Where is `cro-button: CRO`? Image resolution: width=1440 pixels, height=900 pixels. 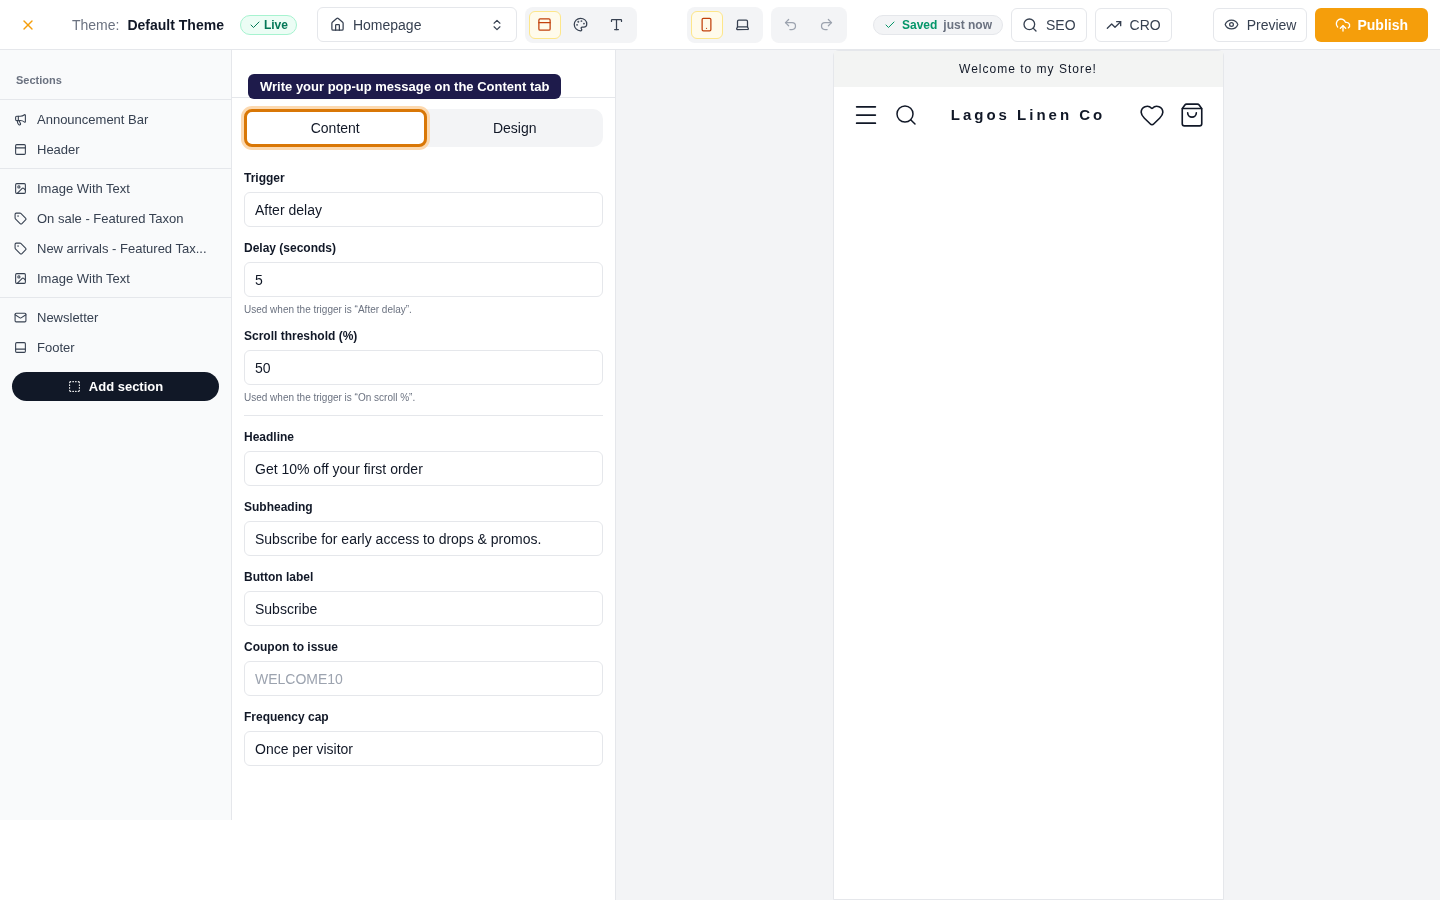 cro-button: CRO is located at coordinates (1133, 24).